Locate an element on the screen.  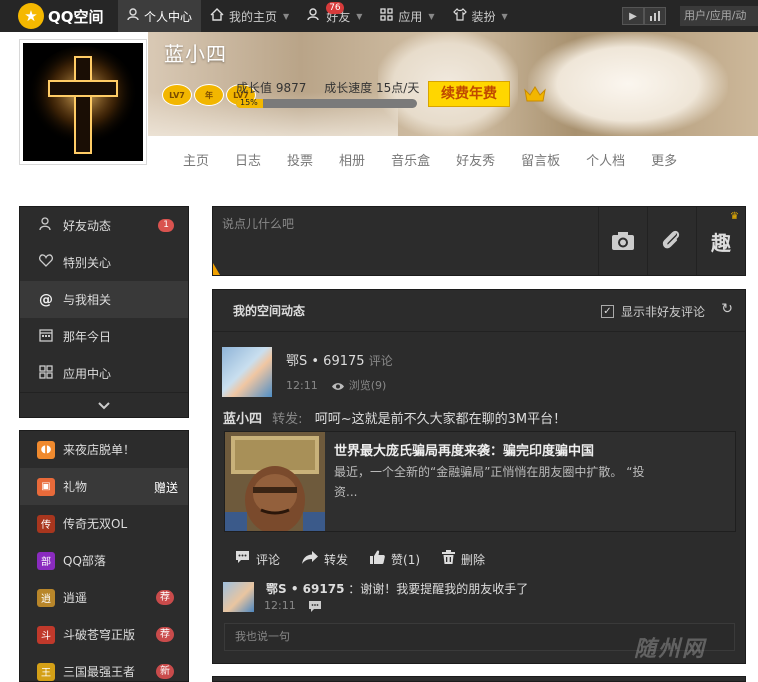
tab-profile: 个人档 is located at coordinates (605, 159).